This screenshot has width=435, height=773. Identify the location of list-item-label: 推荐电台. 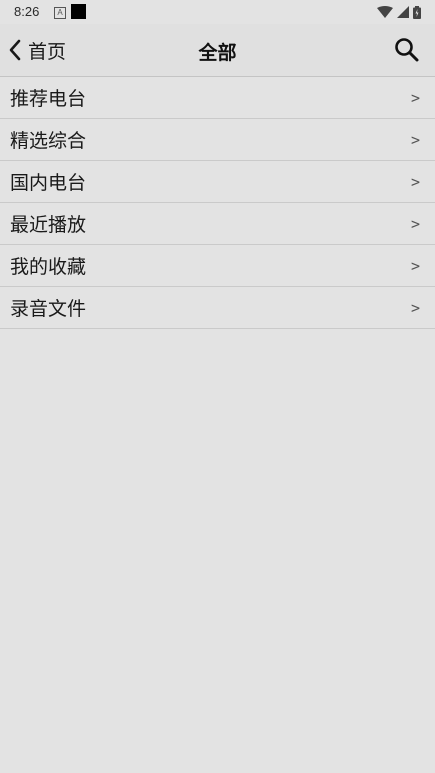
(48, 99).